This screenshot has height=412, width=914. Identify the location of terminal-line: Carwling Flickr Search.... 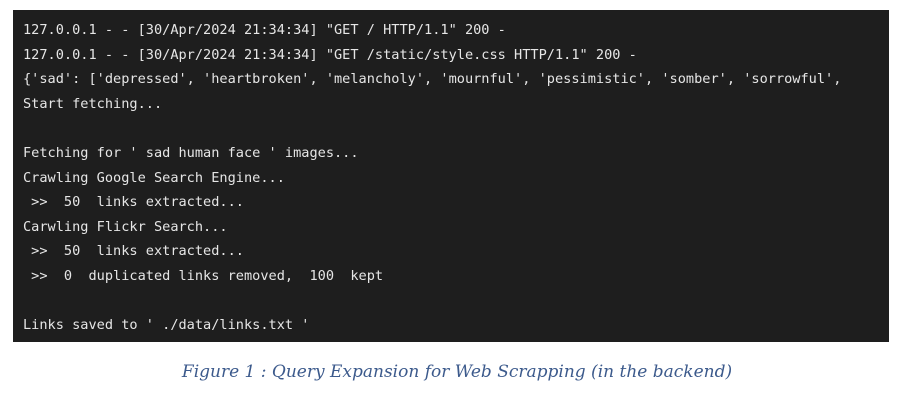
(125, 226).